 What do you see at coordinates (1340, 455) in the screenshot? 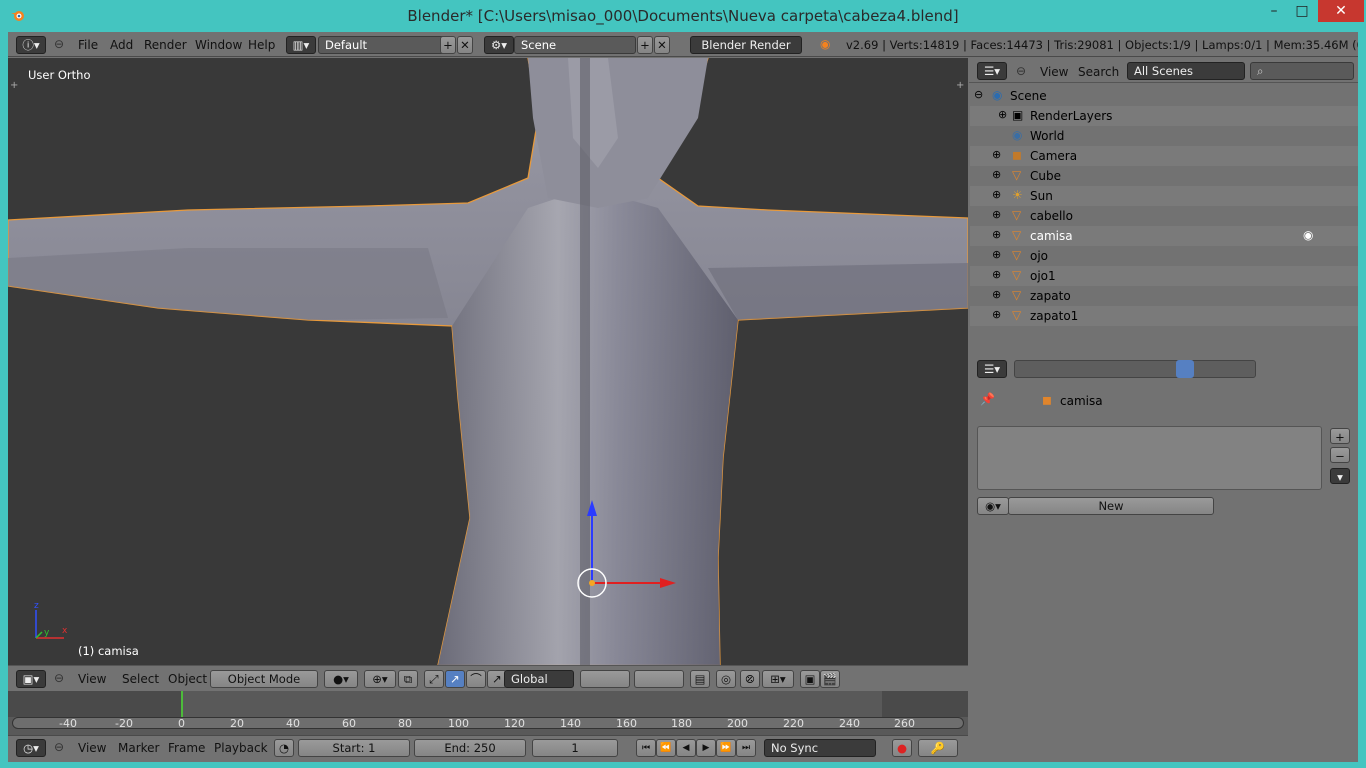
I see `remove-slot-button: −` at bounding box center [1340, 455].